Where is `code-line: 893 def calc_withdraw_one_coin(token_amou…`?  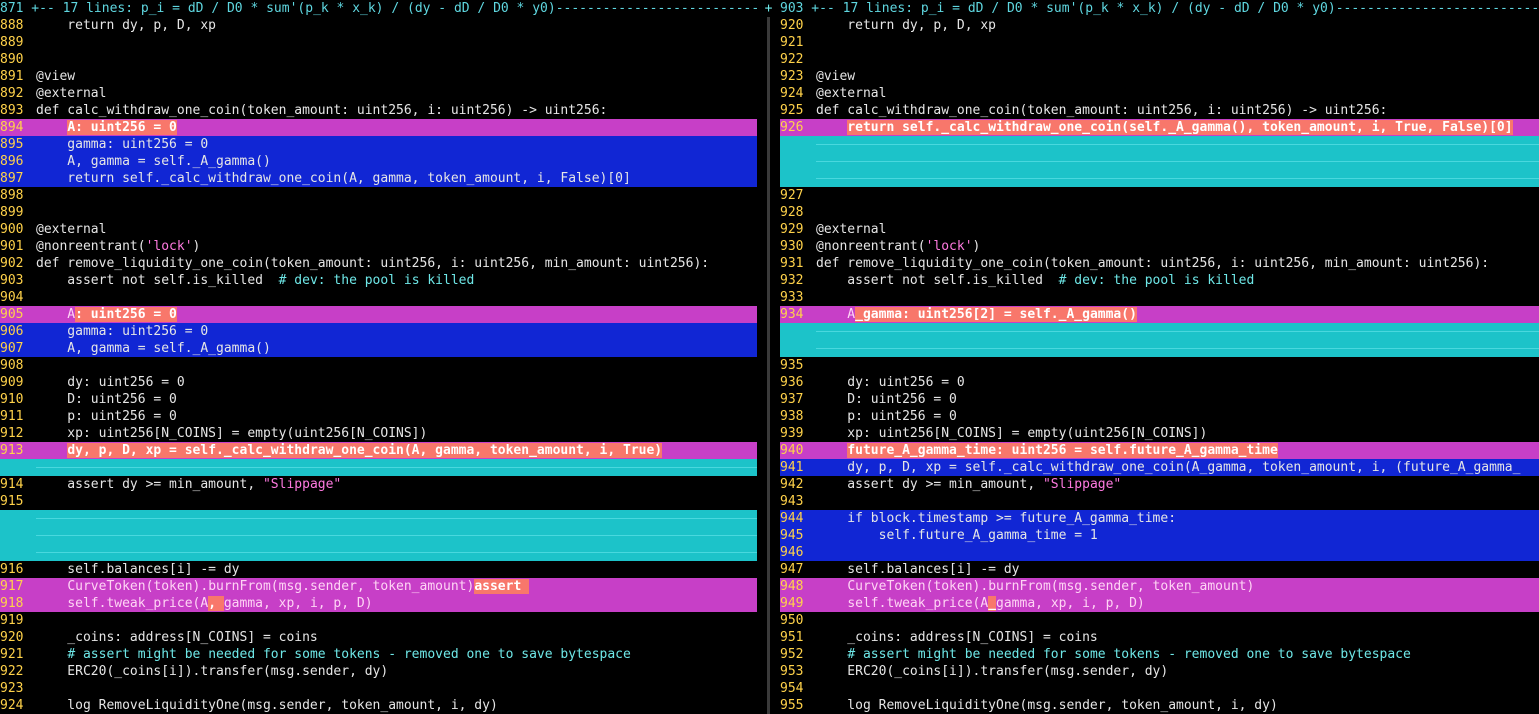
code-line: 893 def calc_withdraw_one_coin(token_amou… is located at coordinates (378, 110).